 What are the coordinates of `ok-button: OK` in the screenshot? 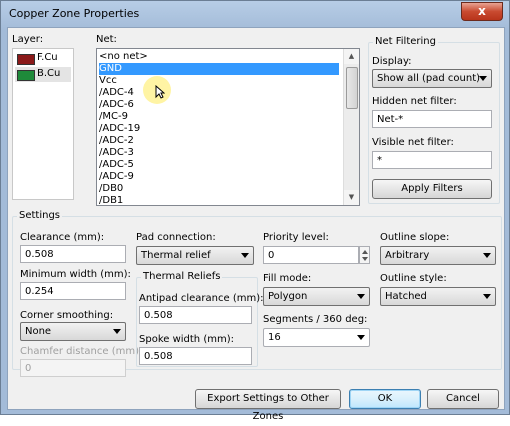 It's located at (385, 399).